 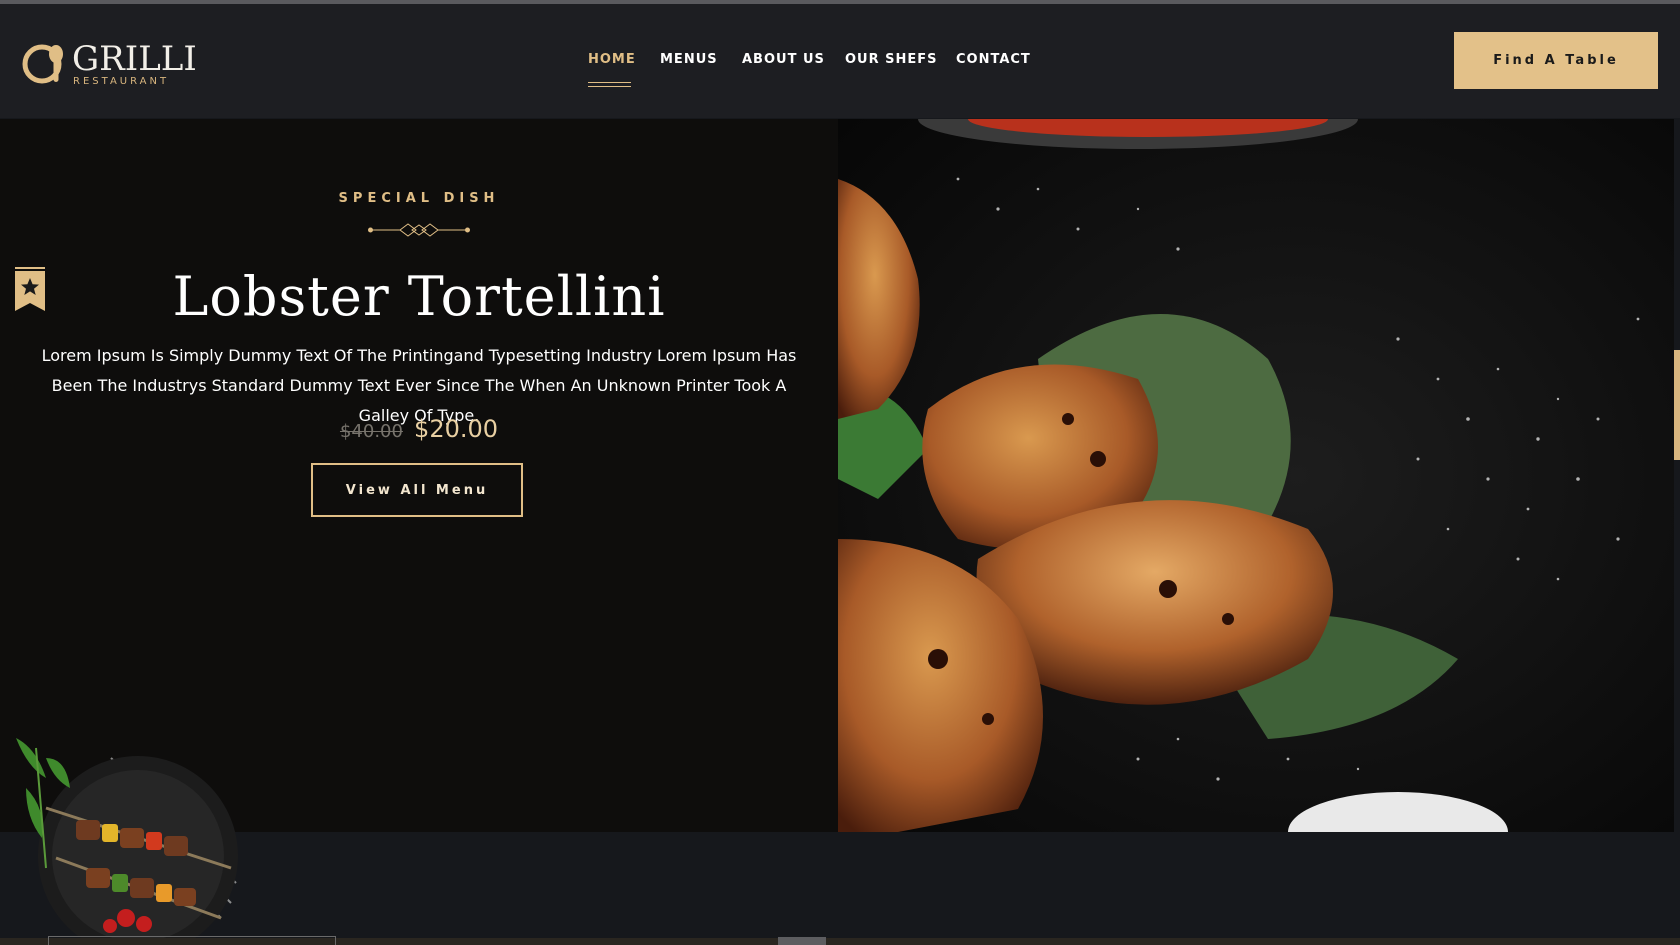 I want to click on side-scroll-indicator, so click(x=1677, y=405).